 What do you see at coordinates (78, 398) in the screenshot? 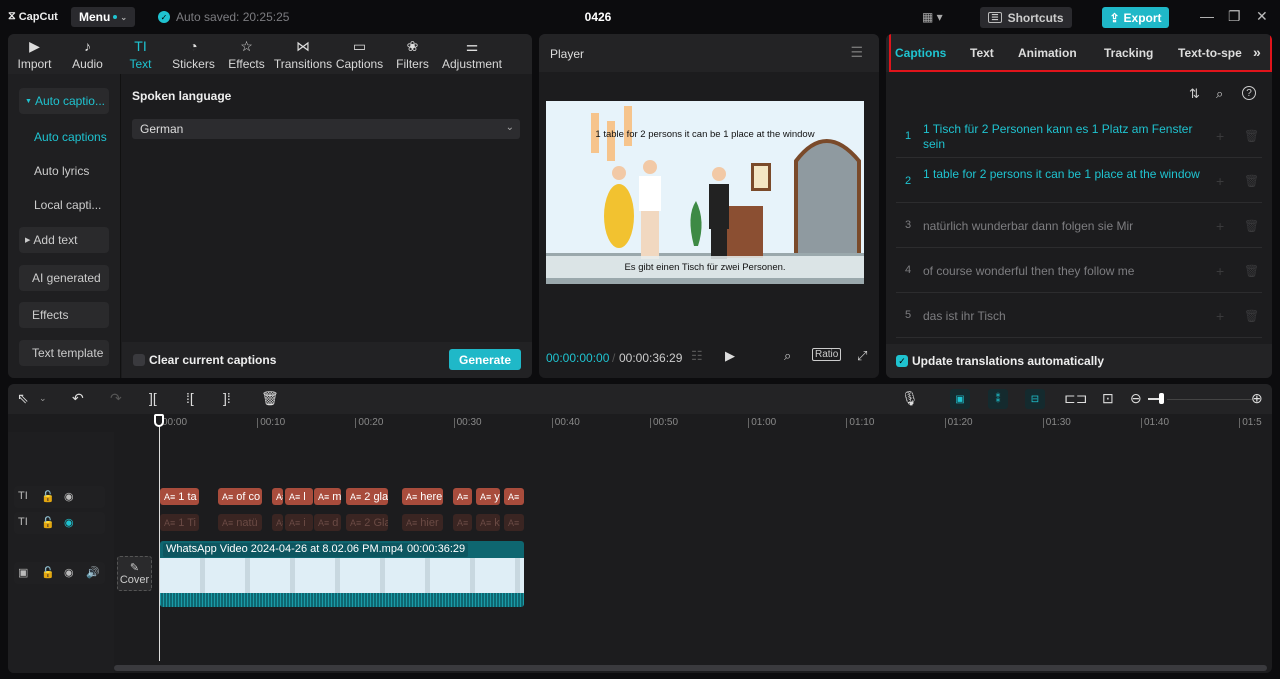
I see `undo-icon: ↶` at bounding box center [78, 398].